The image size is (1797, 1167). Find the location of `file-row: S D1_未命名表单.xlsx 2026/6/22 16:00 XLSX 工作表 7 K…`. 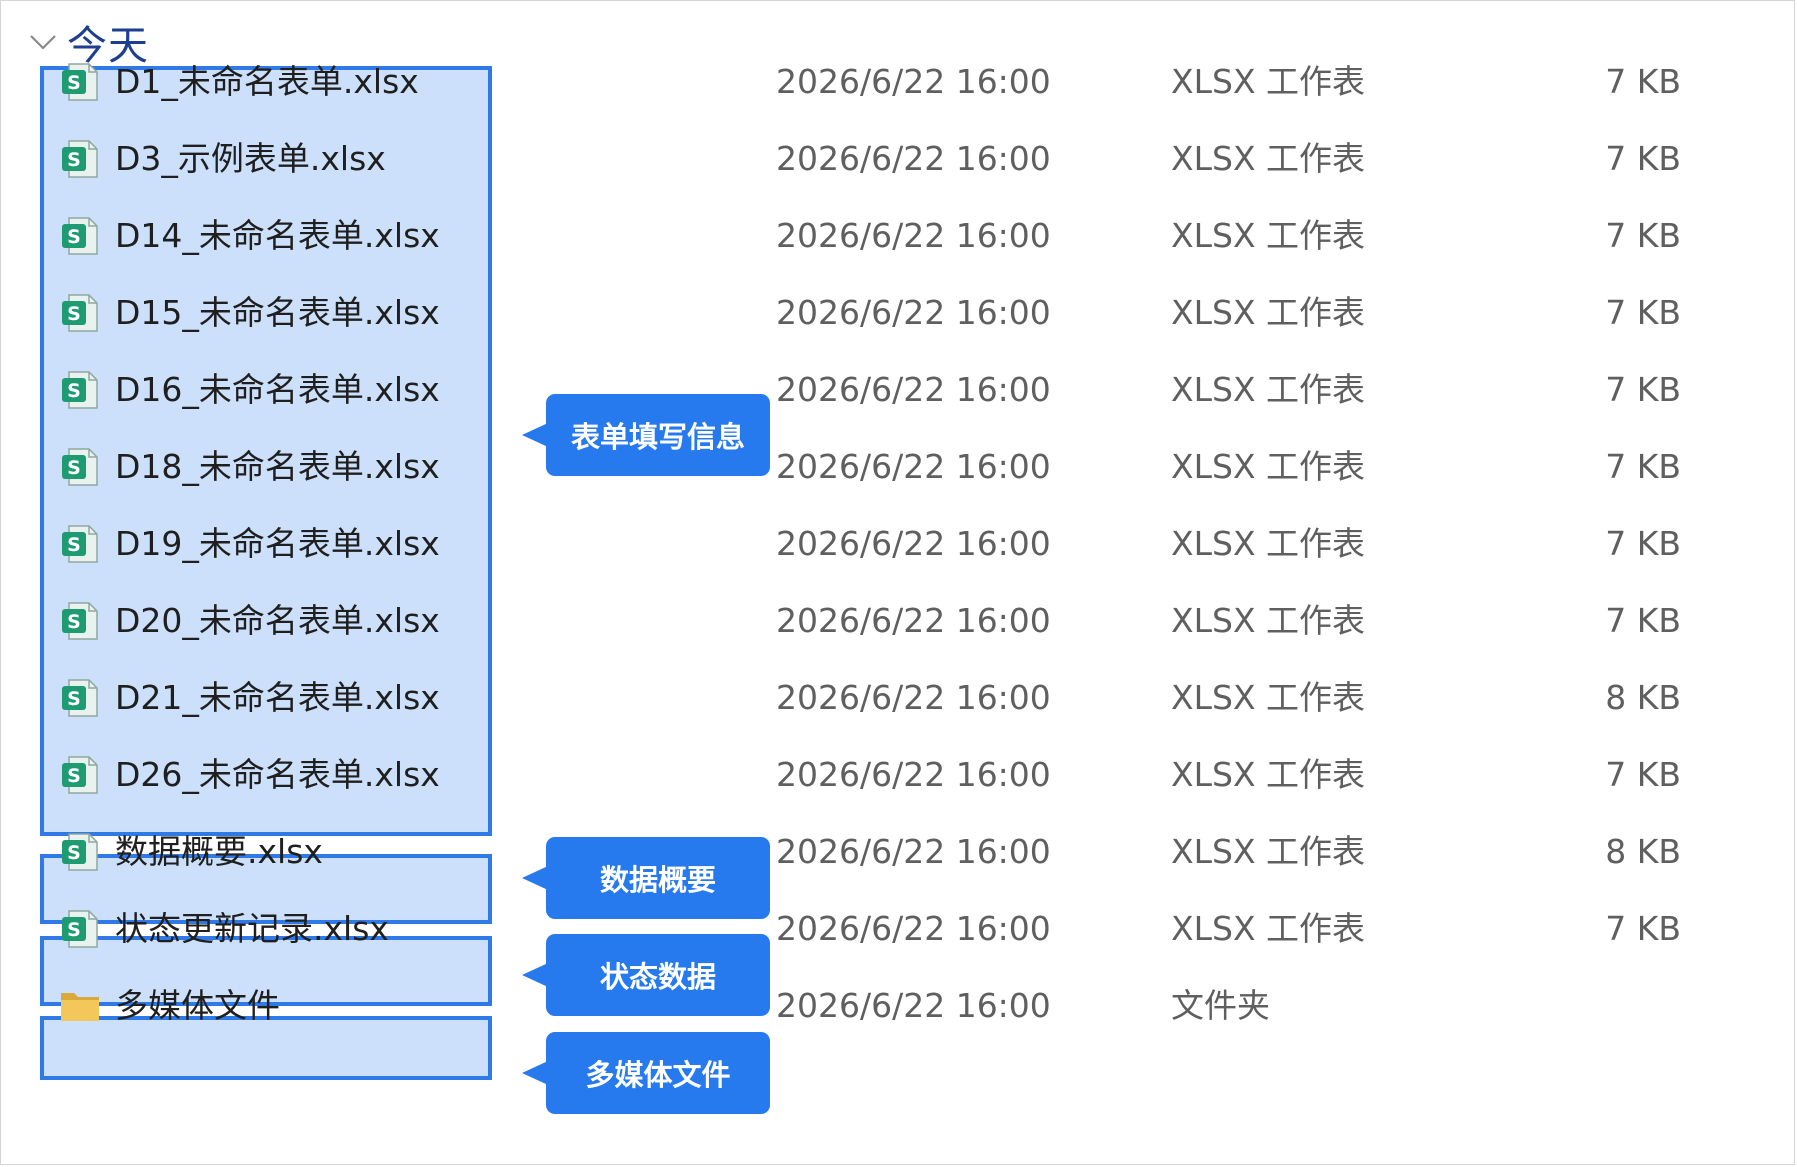

file-row: S D1_未命名表单.xlsx 2026/6/22 16:00 XLSX 工作表 7 K… is located at coordinates (898, 81).